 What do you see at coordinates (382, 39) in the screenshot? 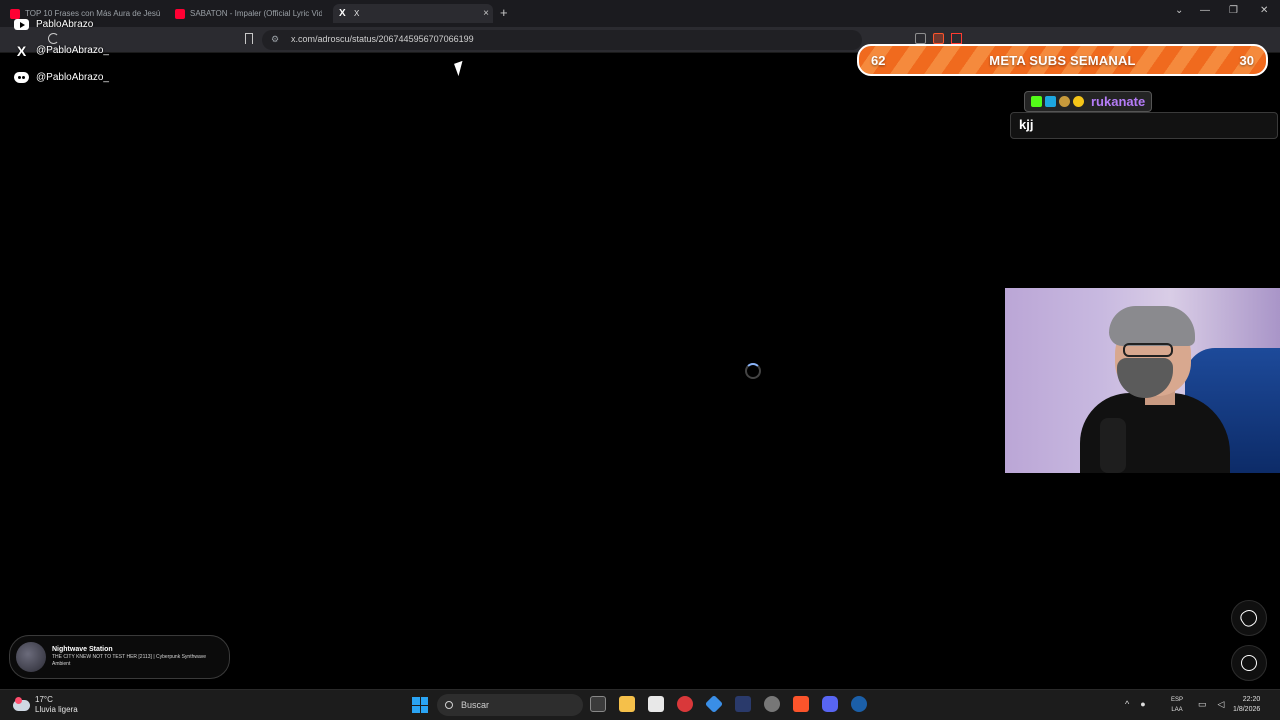
I see `url-text: x.com/adroscu/status/2067445956707066199` at bounding box center [382, 39].